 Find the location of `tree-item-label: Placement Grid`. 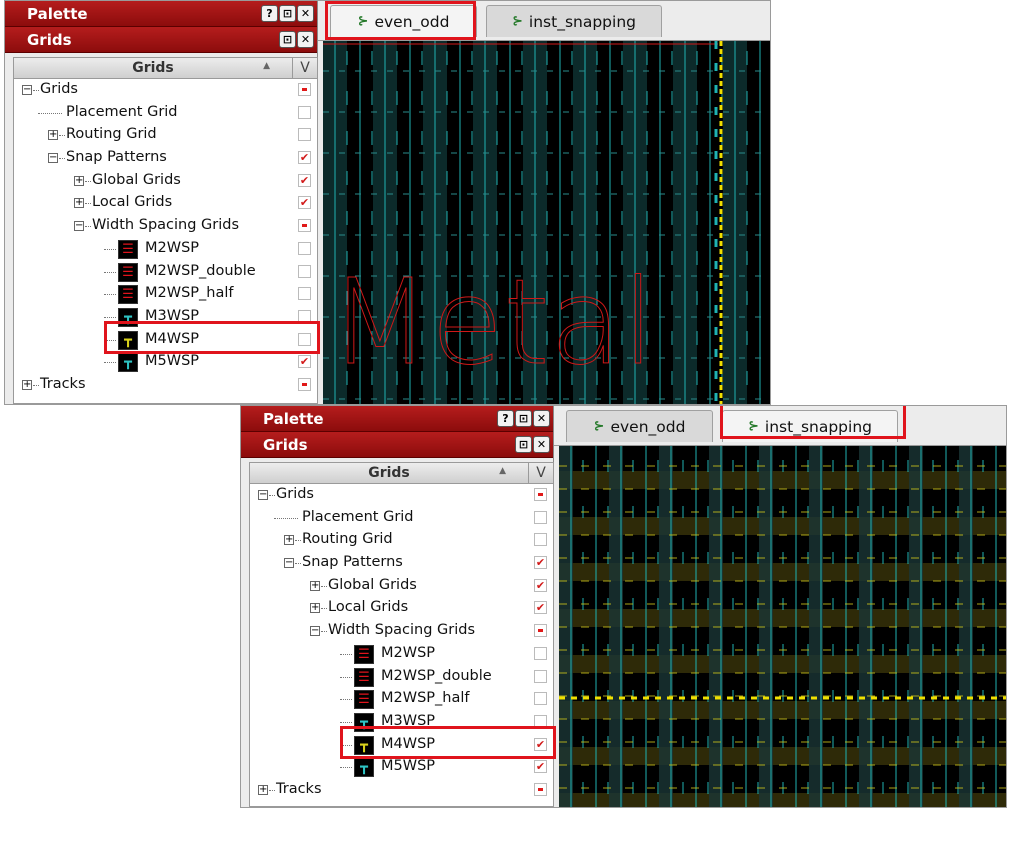

tree-item-label: Placement Grid is located at coordinates (358, 516).